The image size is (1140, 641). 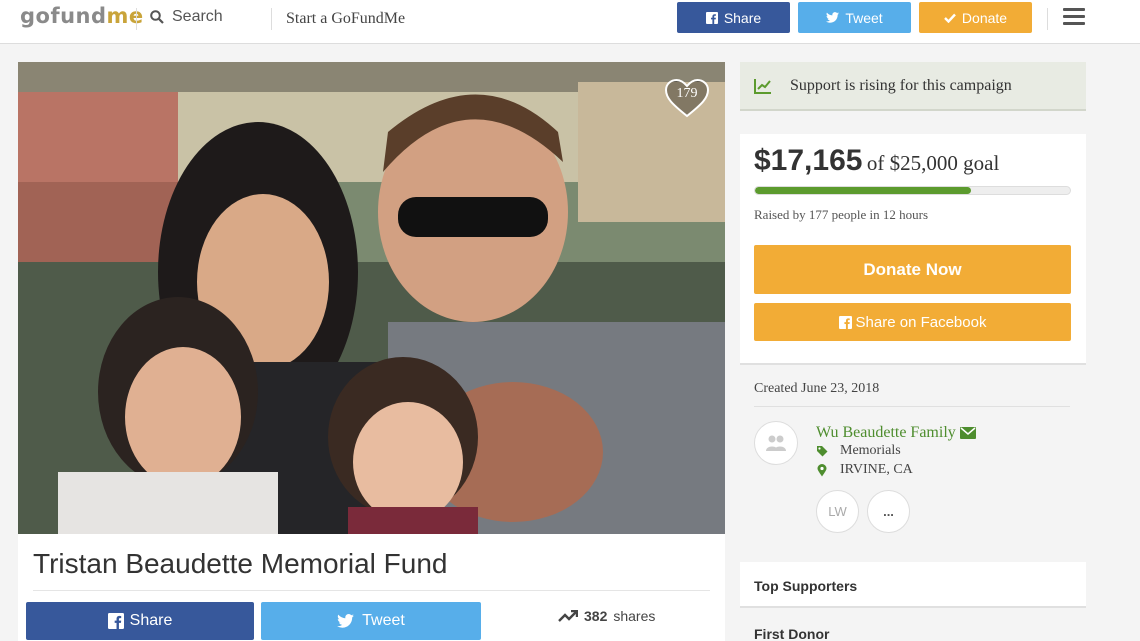 I want to click on organizer-name-link: Wu Beaudette Family, so click(x=896, y=433).